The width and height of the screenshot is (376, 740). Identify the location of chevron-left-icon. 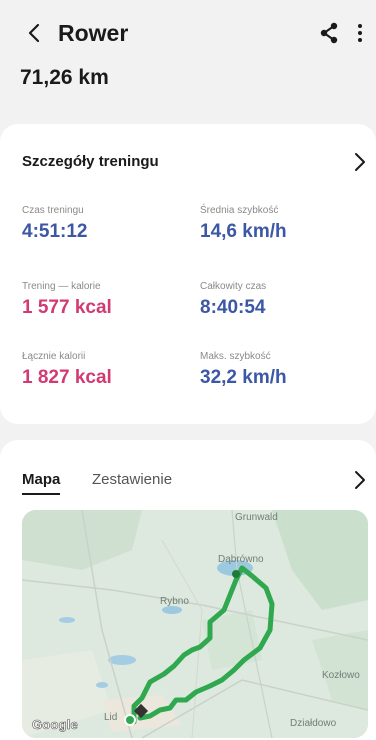
(34, 33).